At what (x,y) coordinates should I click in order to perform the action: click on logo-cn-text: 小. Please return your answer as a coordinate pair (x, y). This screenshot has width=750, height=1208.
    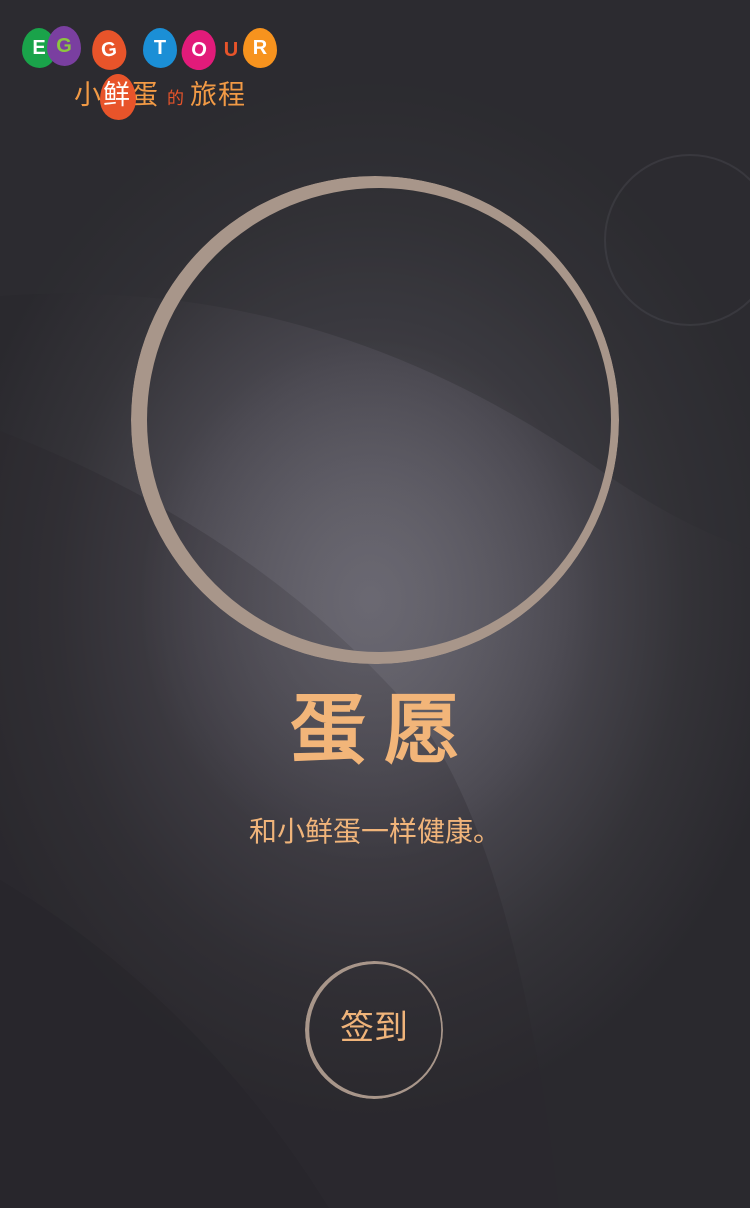
    Looking at the image, I should click on (88, 95).